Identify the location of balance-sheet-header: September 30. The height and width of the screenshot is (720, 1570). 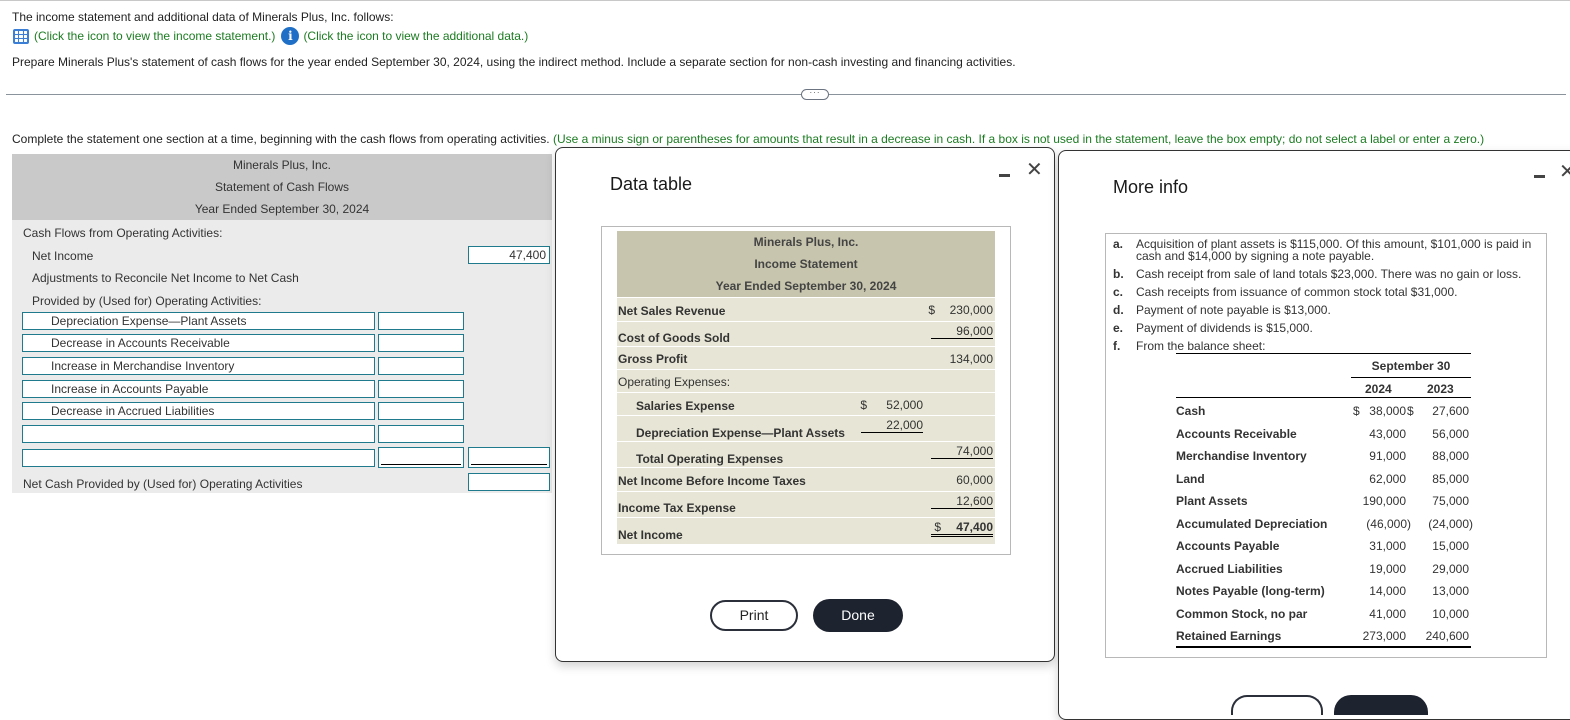
(1411, 368).